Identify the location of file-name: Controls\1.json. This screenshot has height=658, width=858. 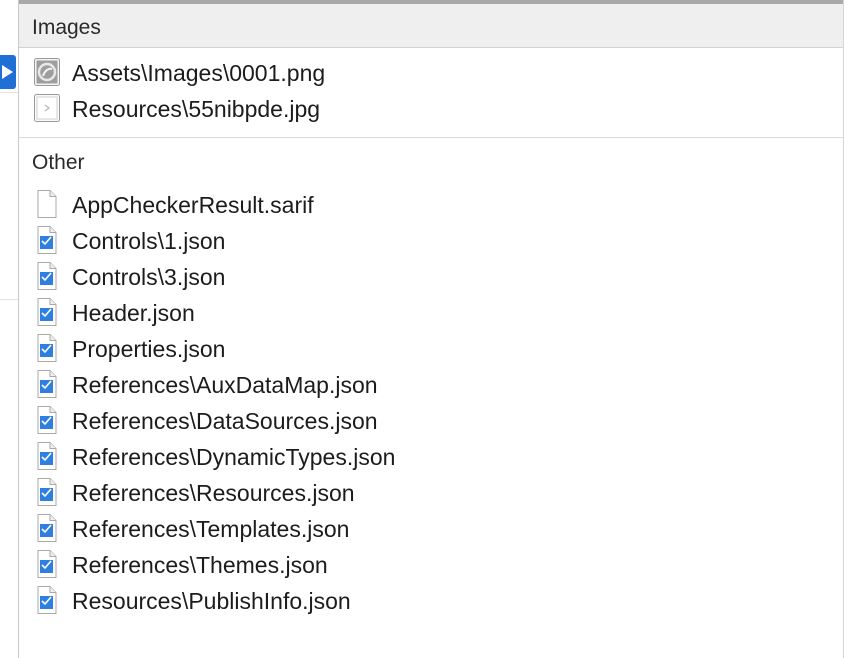
(149, 241).